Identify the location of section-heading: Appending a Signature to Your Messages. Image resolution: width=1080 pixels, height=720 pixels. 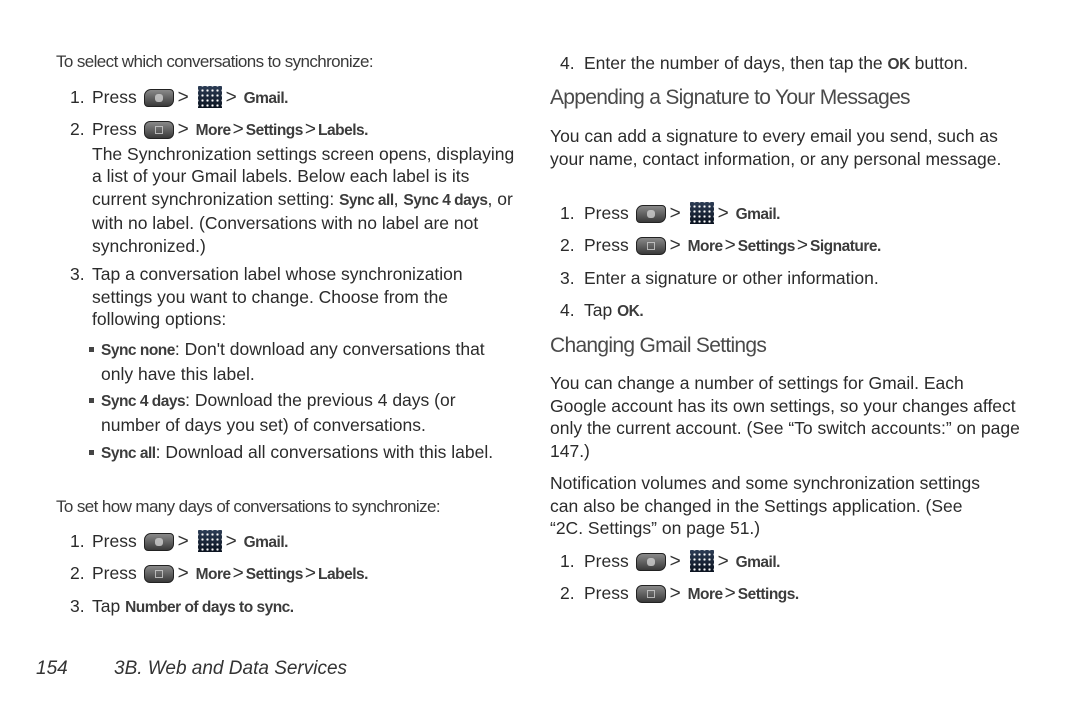
(730, 97).